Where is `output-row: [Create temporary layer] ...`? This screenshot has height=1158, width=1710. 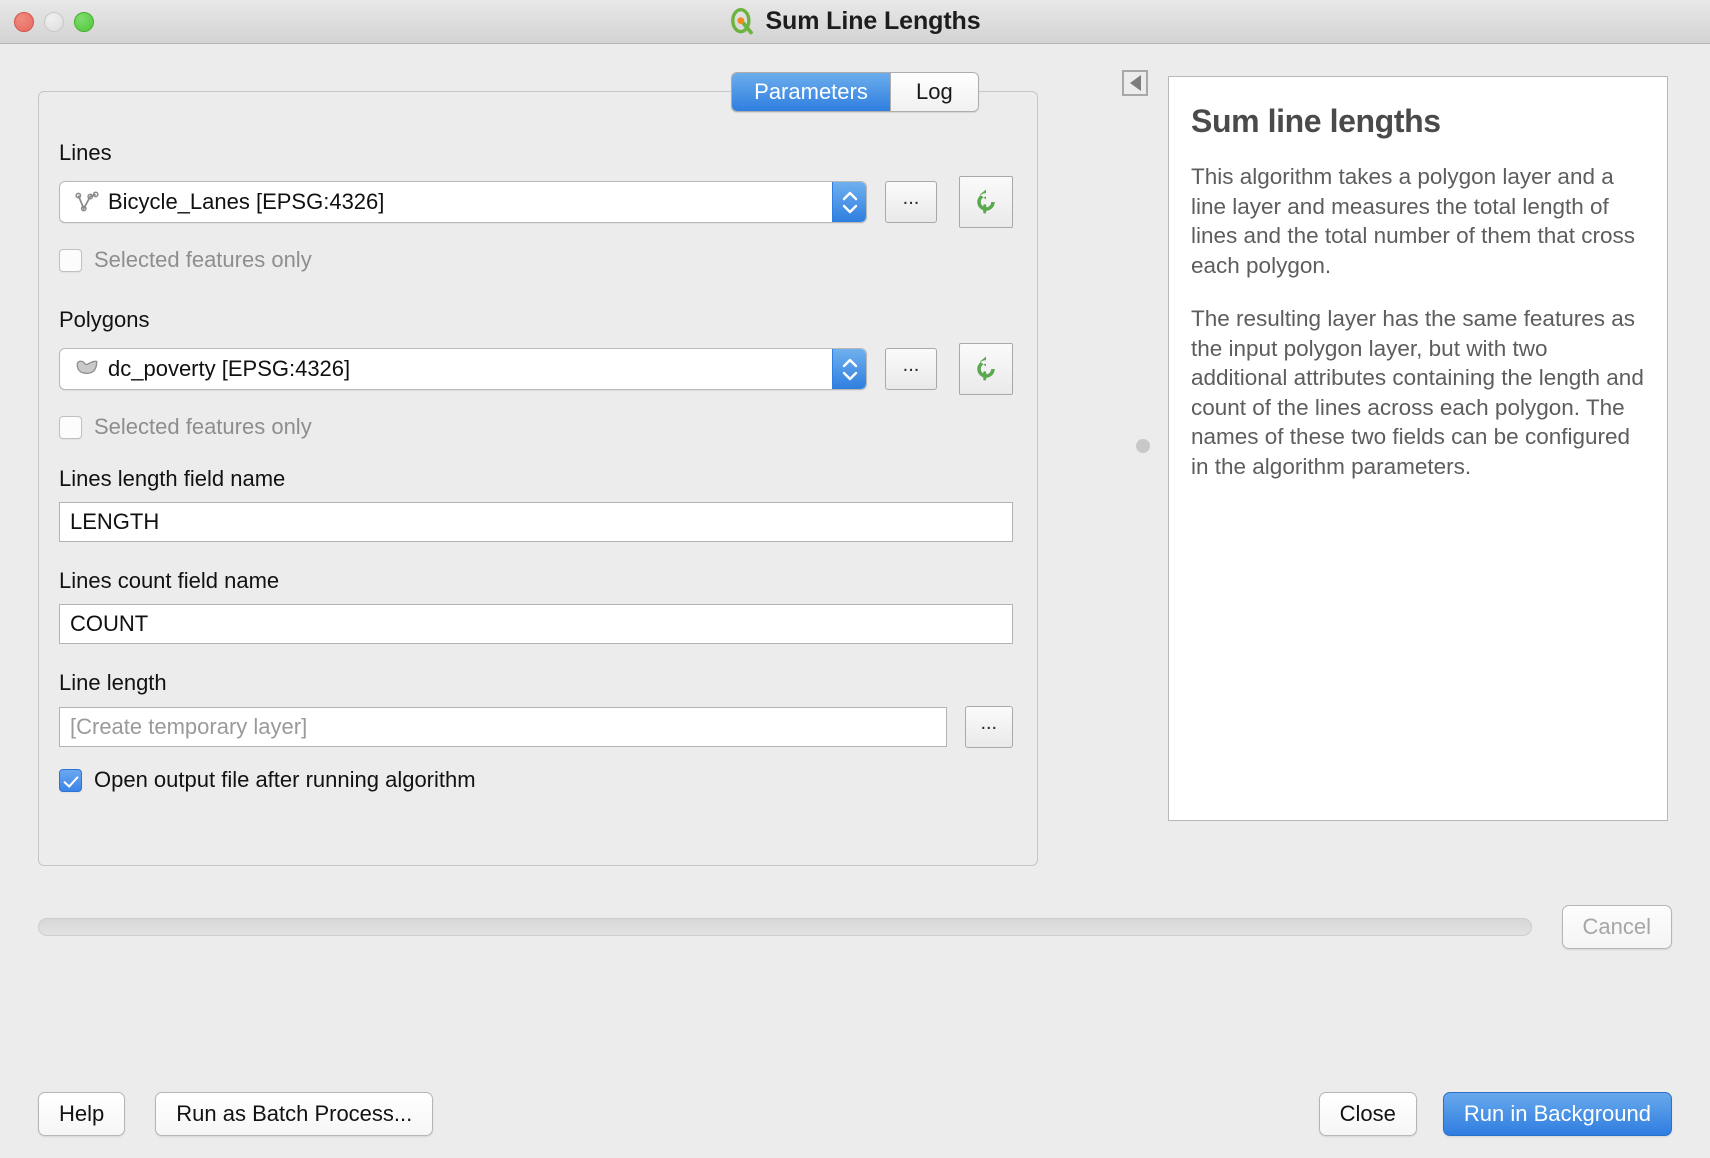
output-row: [Create temporary layer] ... is located at coordinates (536, 727).